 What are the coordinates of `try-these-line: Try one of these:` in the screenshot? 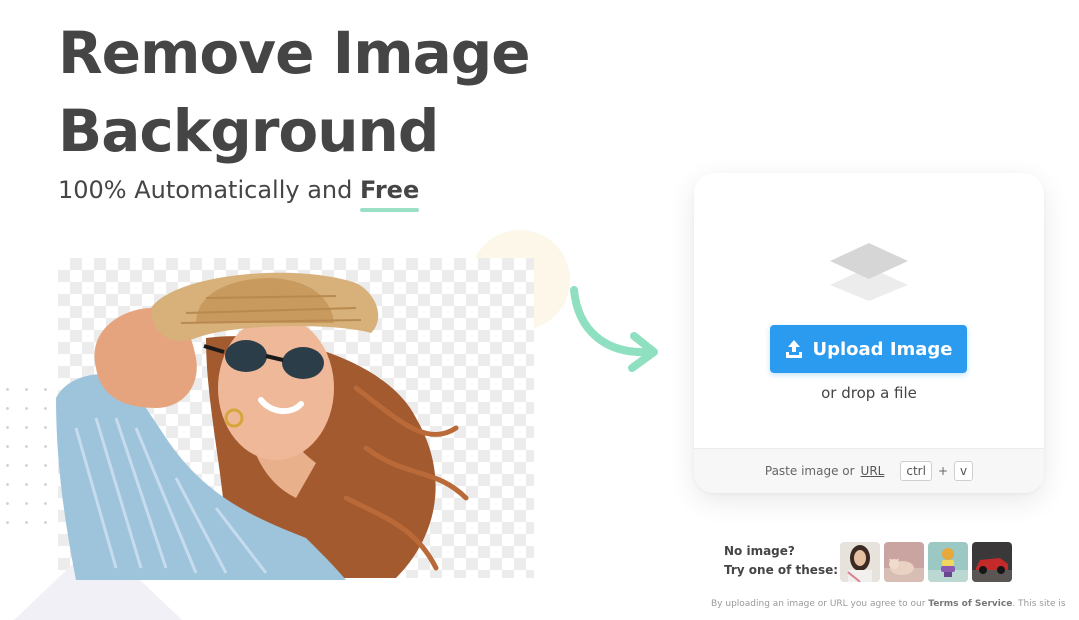 It's located at (781, 570).